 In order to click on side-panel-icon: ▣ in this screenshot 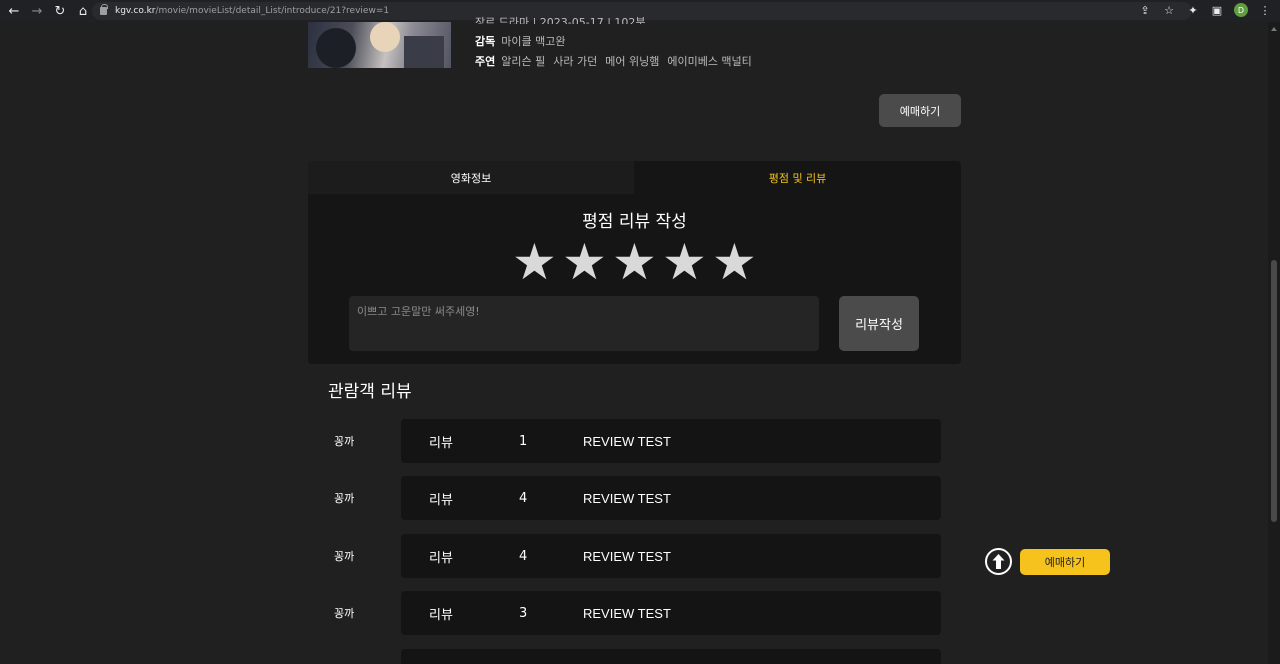, I will do `click(1217, 10)`.